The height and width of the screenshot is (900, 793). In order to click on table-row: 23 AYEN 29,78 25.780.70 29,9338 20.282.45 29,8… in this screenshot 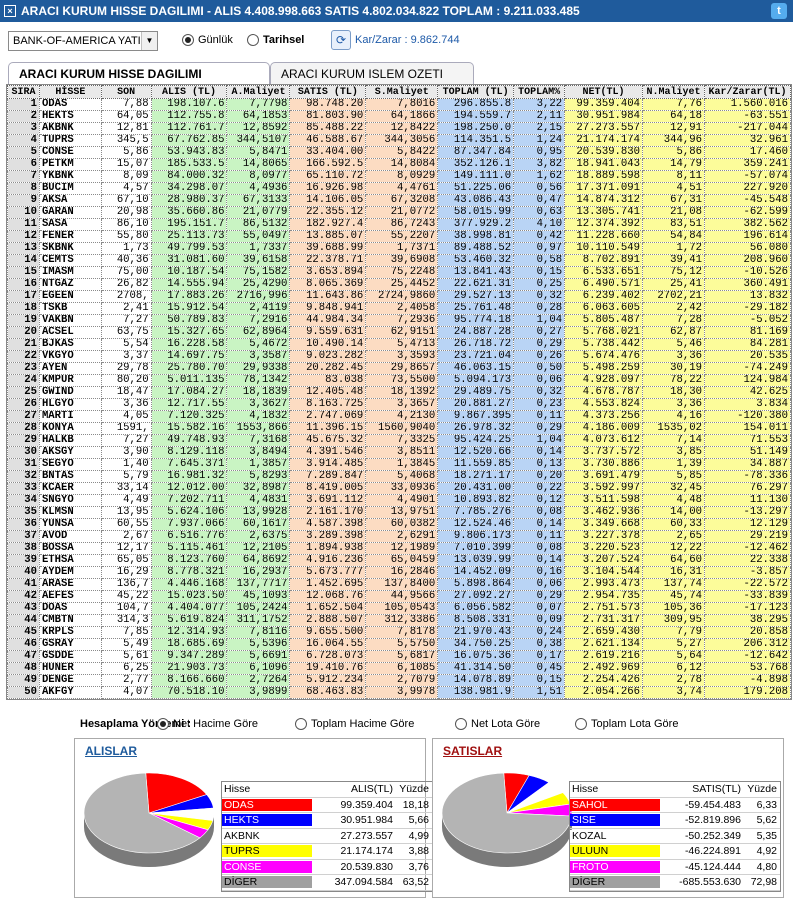, I will do `click(399, 368)`.